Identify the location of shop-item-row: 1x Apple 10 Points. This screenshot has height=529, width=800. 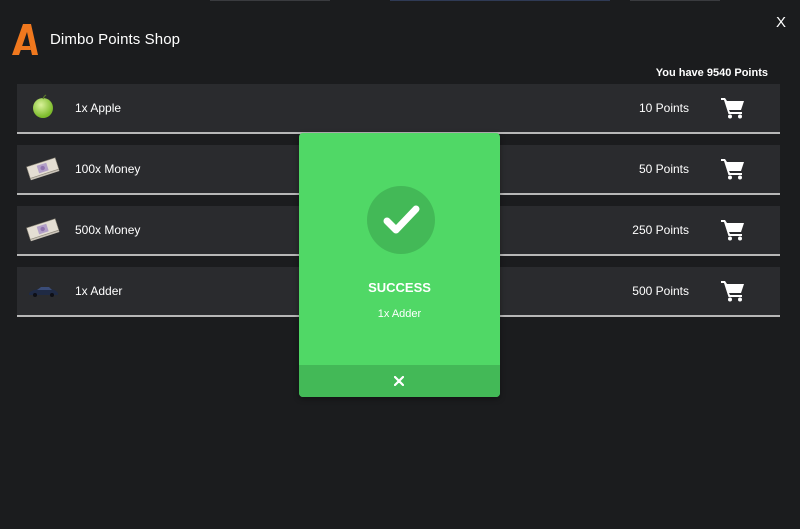
(398, 109).